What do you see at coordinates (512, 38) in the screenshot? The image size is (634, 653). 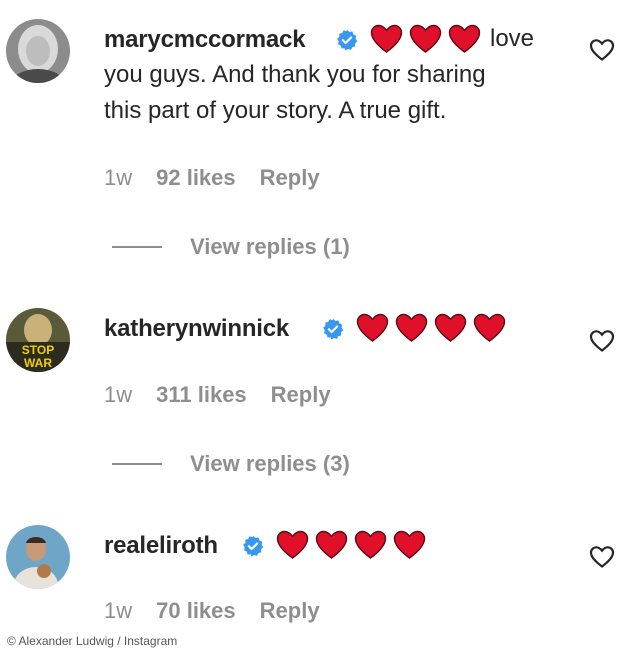 I see `comment-text-inline: love` at bounding box center [512, 38].